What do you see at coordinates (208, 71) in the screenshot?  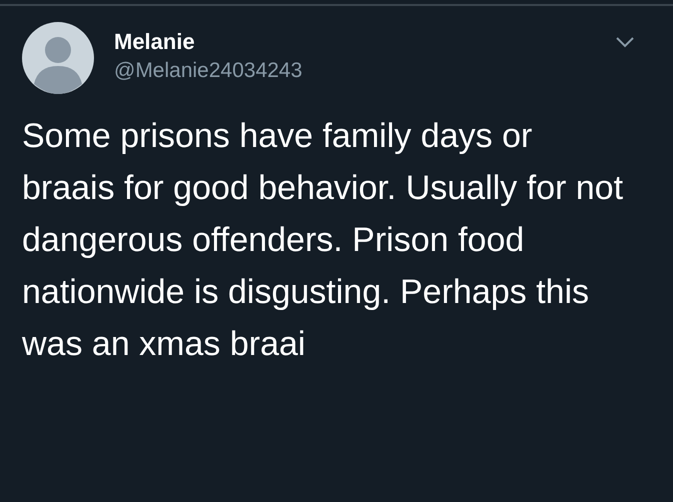 I see `author-handle: @Melanie24034243` at bounding box center [208, 71].